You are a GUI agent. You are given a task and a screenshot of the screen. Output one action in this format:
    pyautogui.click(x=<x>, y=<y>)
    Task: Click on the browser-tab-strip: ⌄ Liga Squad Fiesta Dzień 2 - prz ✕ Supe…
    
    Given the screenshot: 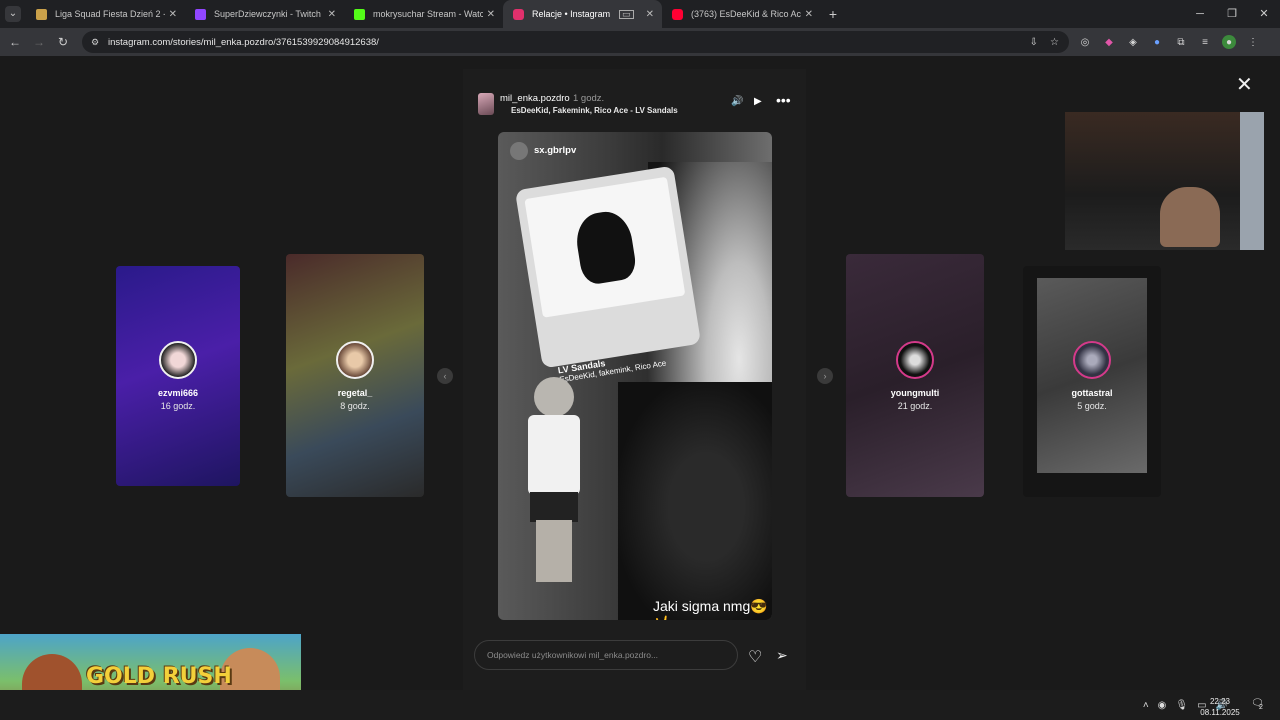 What is the action you would take?
    pyautogui.click(x=640, y=14)
    